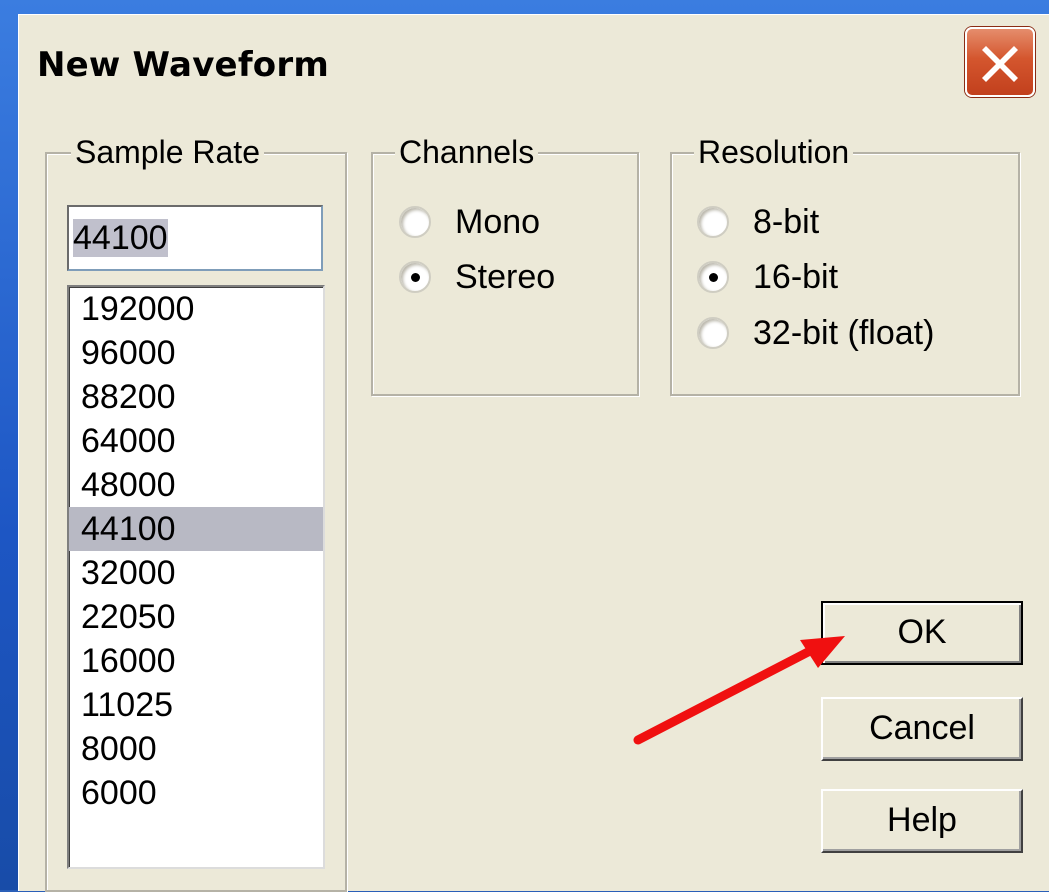 The image size is (1049, 892). I want to click on radio-stereo-label: Stereo, so click(505, 276).